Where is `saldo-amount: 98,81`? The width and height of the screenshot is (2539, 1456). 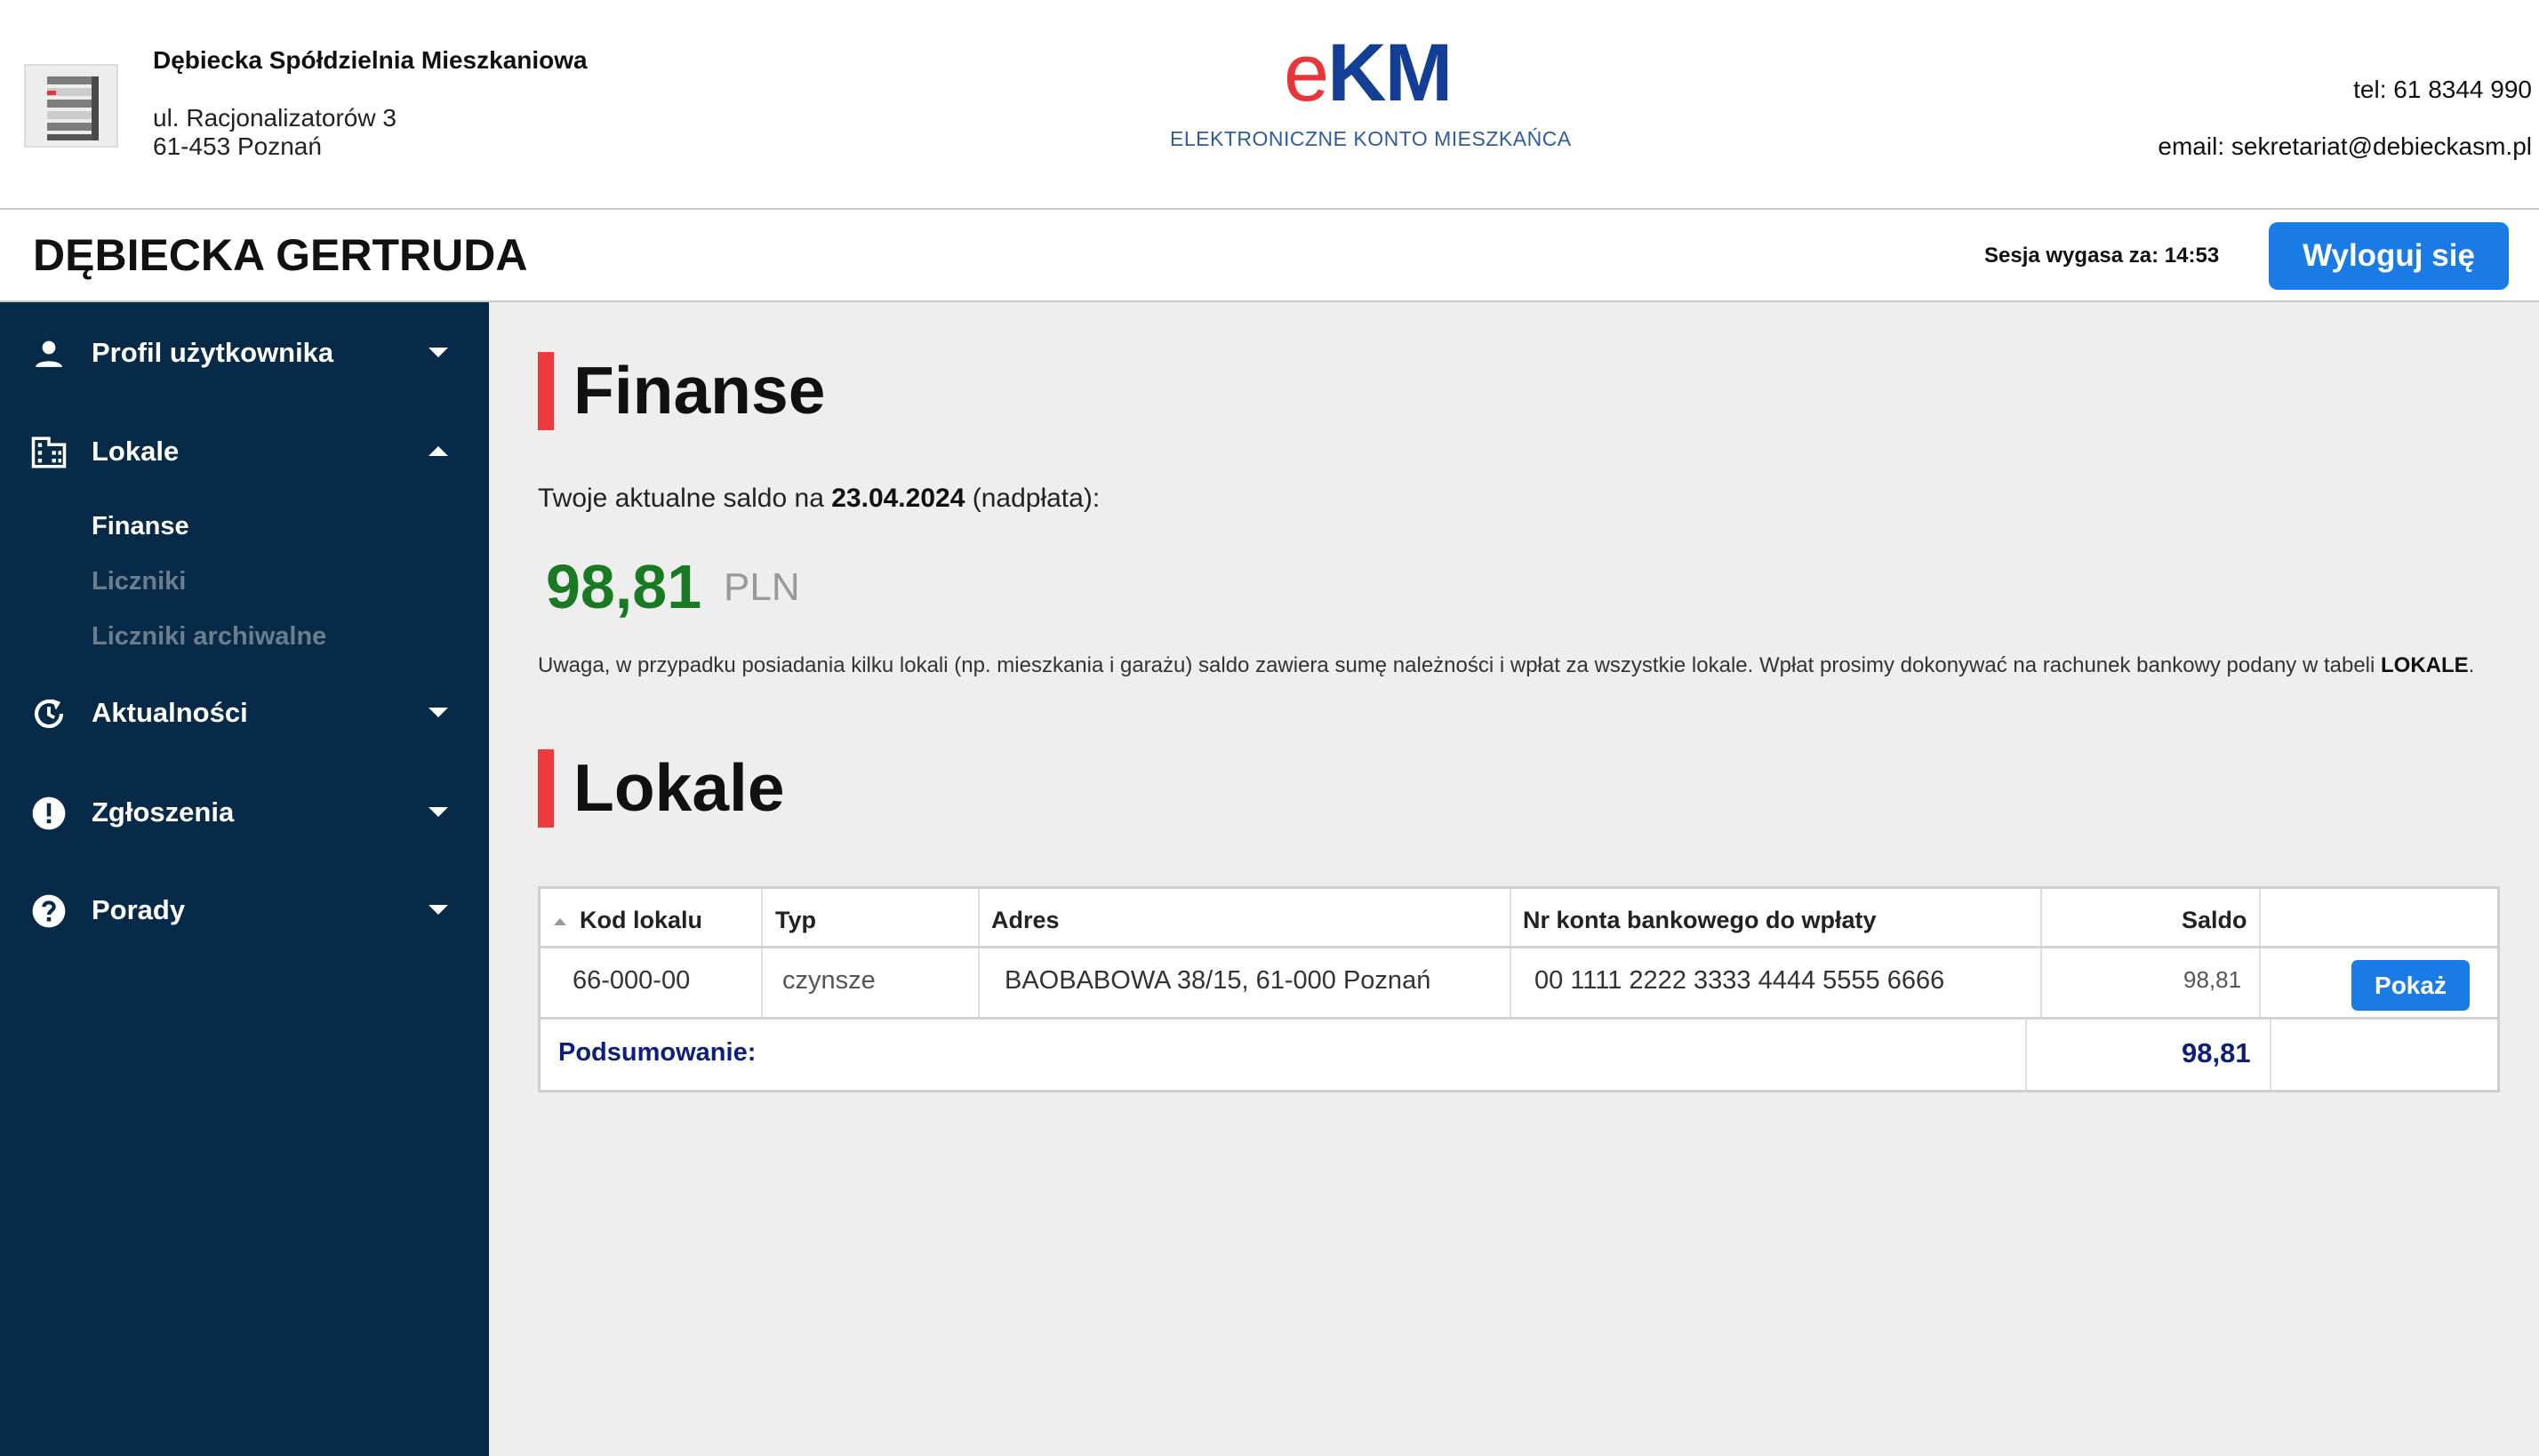 saldo-amount: 98,81 is located at coordinates (624, 586).